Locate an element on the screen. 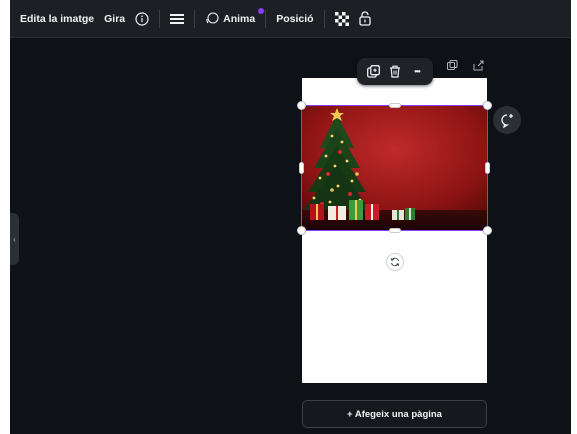  duplicate-page-button is located at coordinates (452, 65).